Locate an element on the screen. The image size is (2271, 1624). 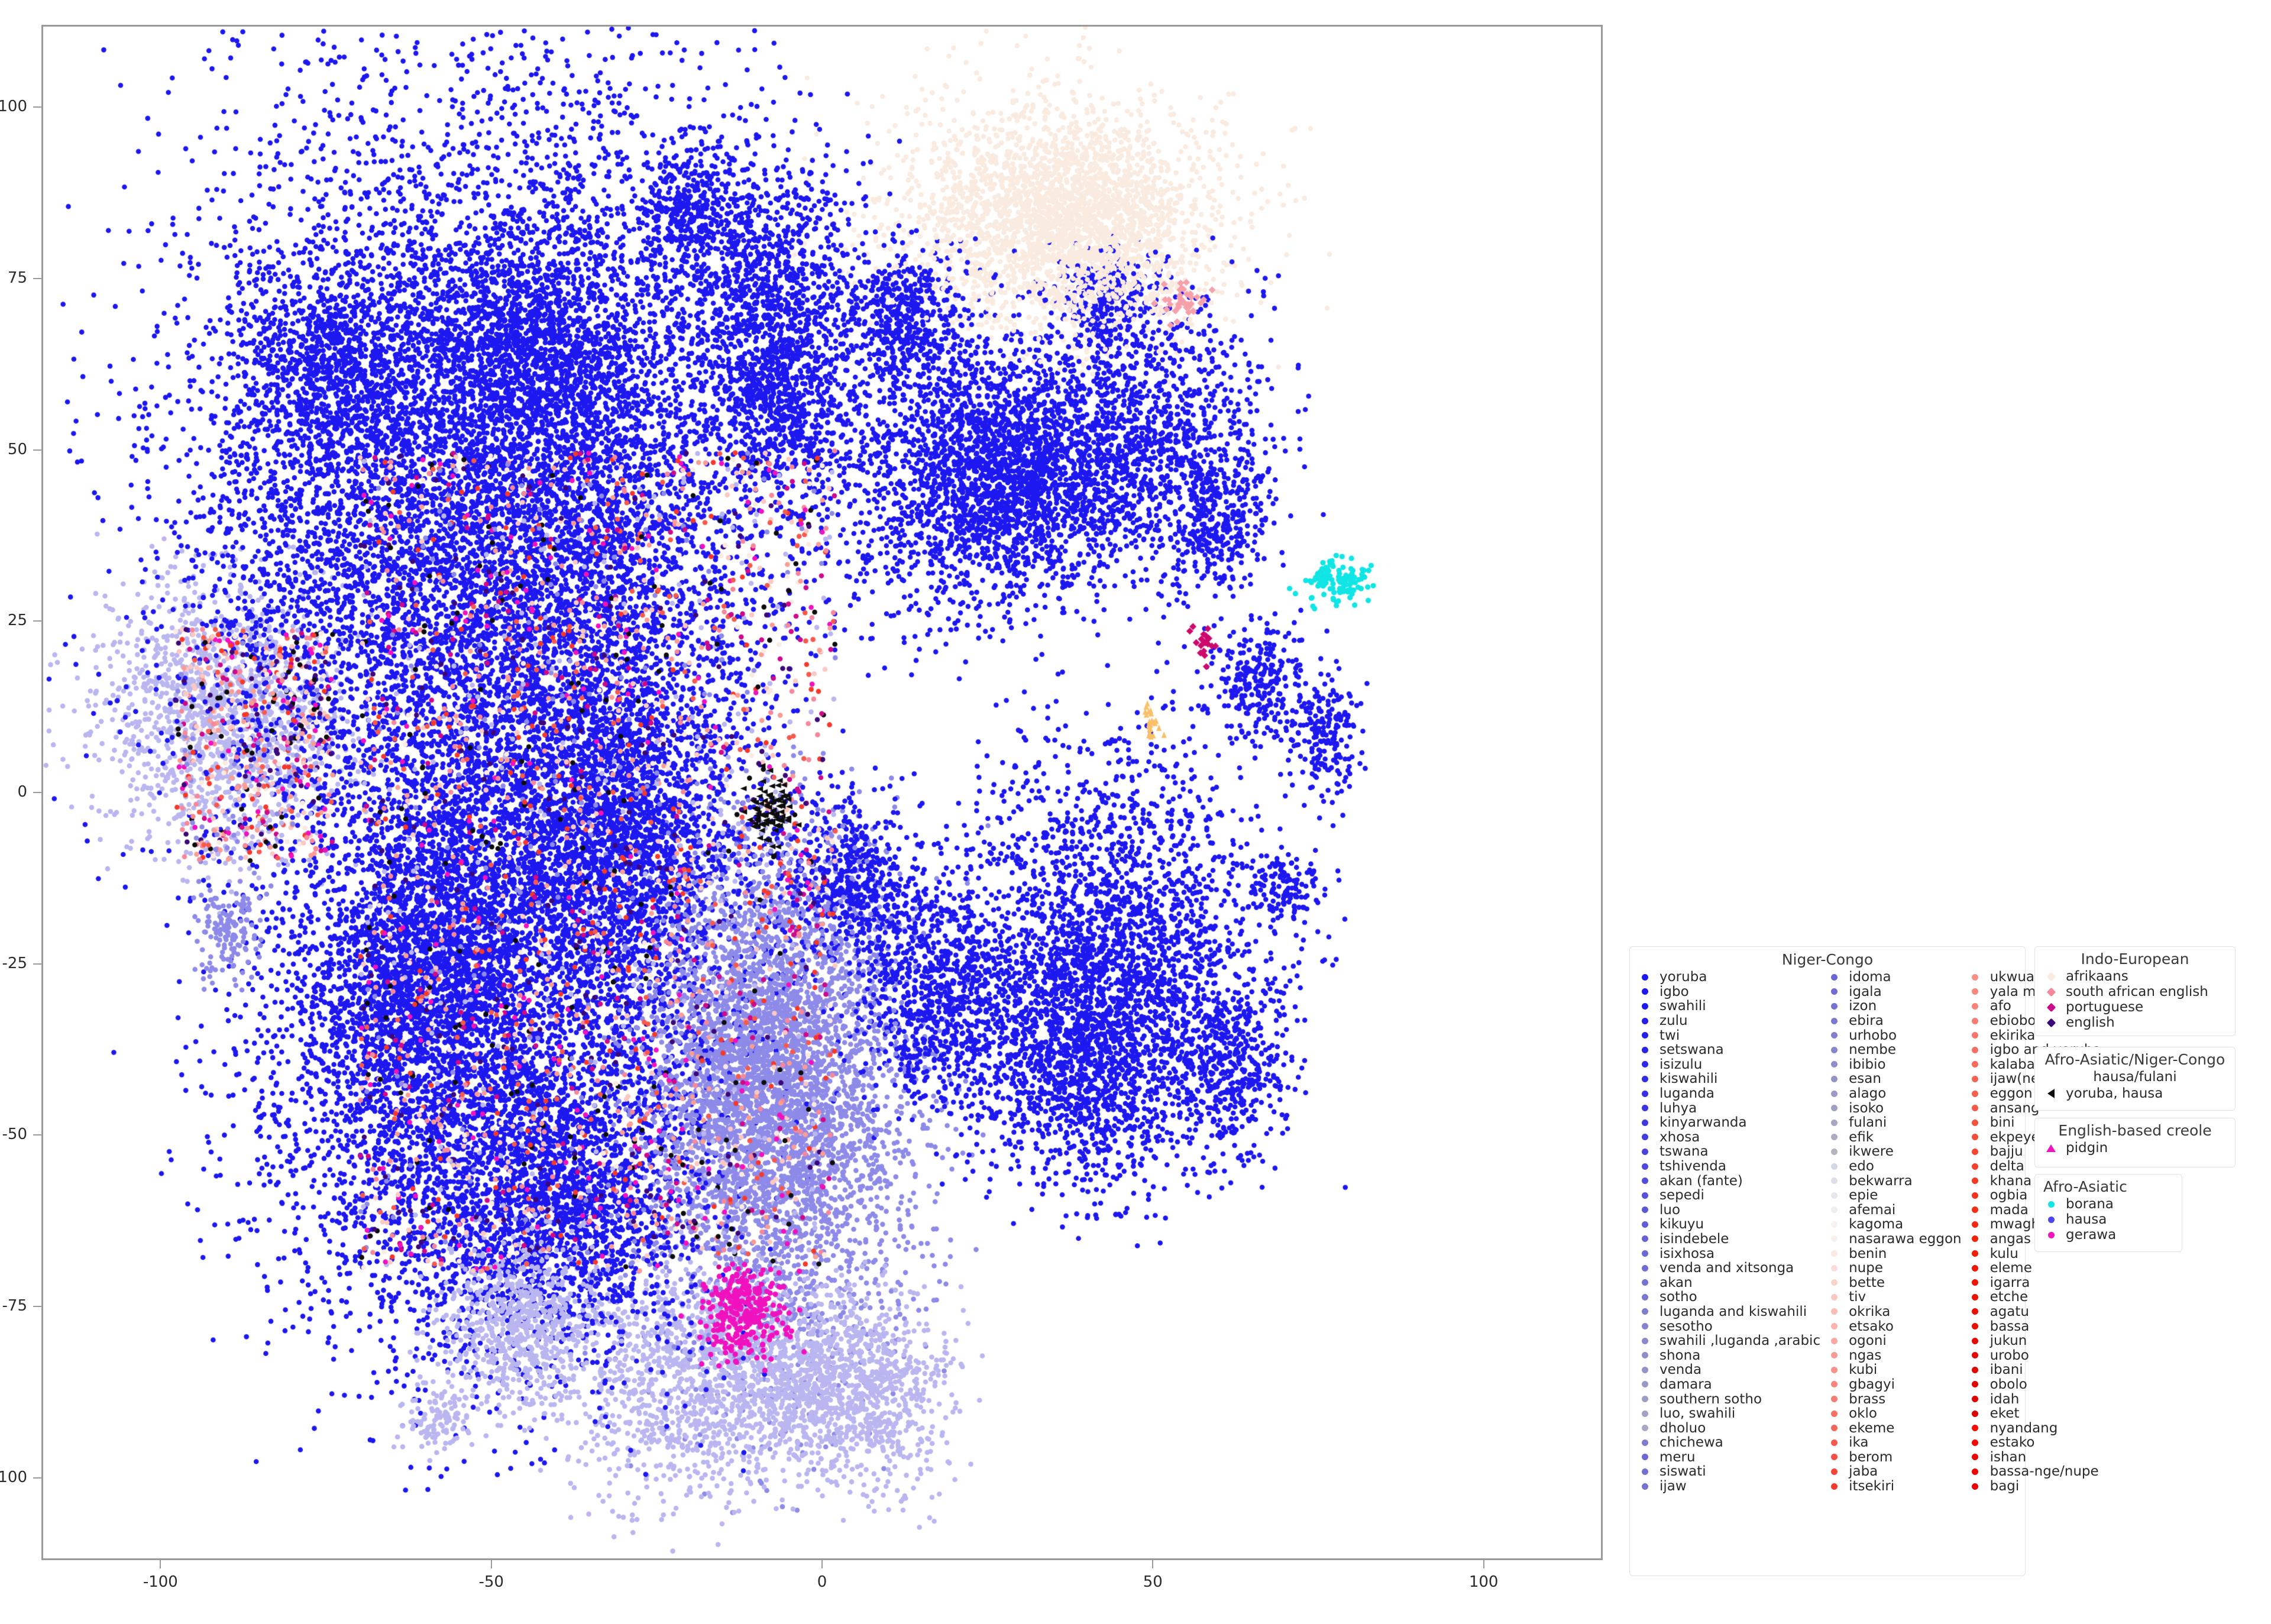
legend-entry: isindebele is located at coordinates (1729, 1239).